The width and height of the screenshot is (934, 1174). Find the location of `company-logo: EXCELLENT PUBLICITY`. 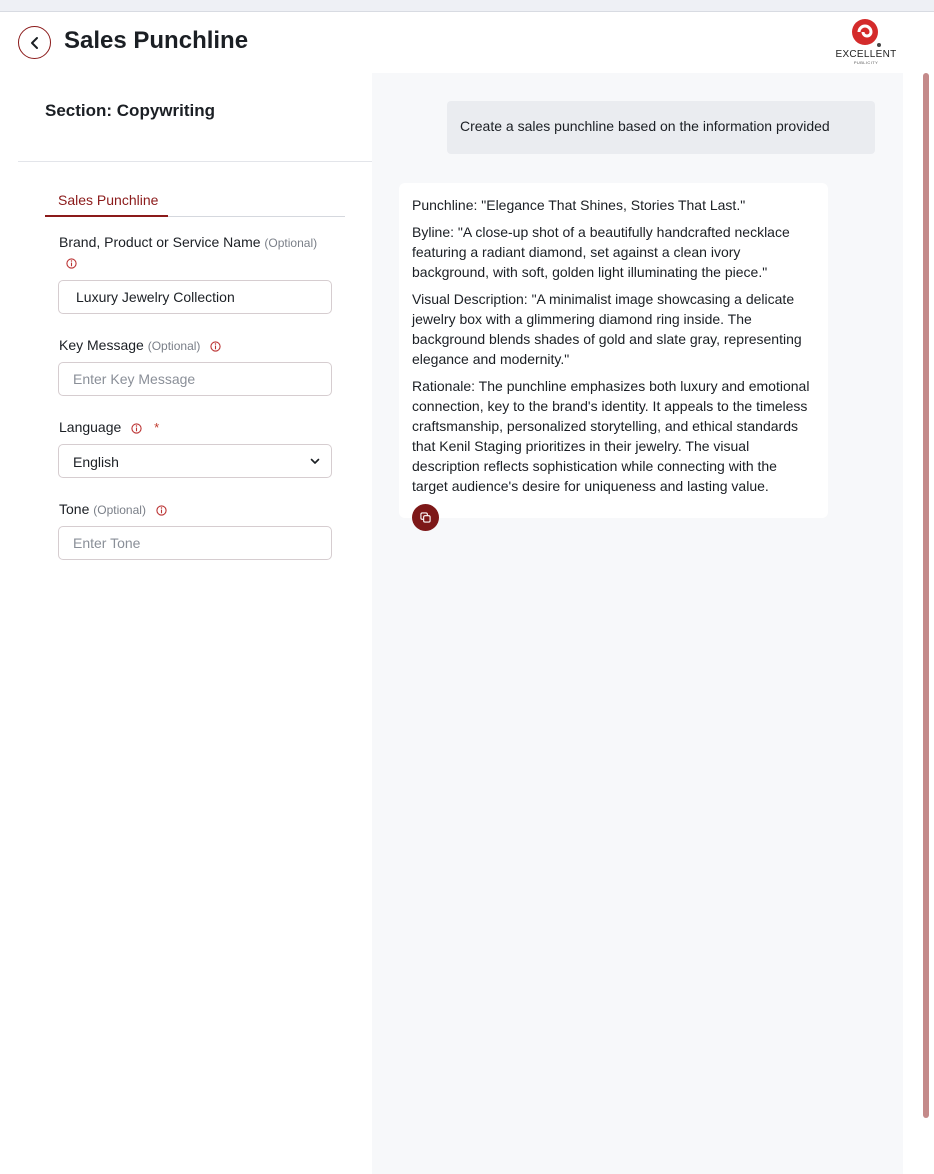

company-logo: EXCELLENT PUBLICITY is located at coordinates (866, 42).